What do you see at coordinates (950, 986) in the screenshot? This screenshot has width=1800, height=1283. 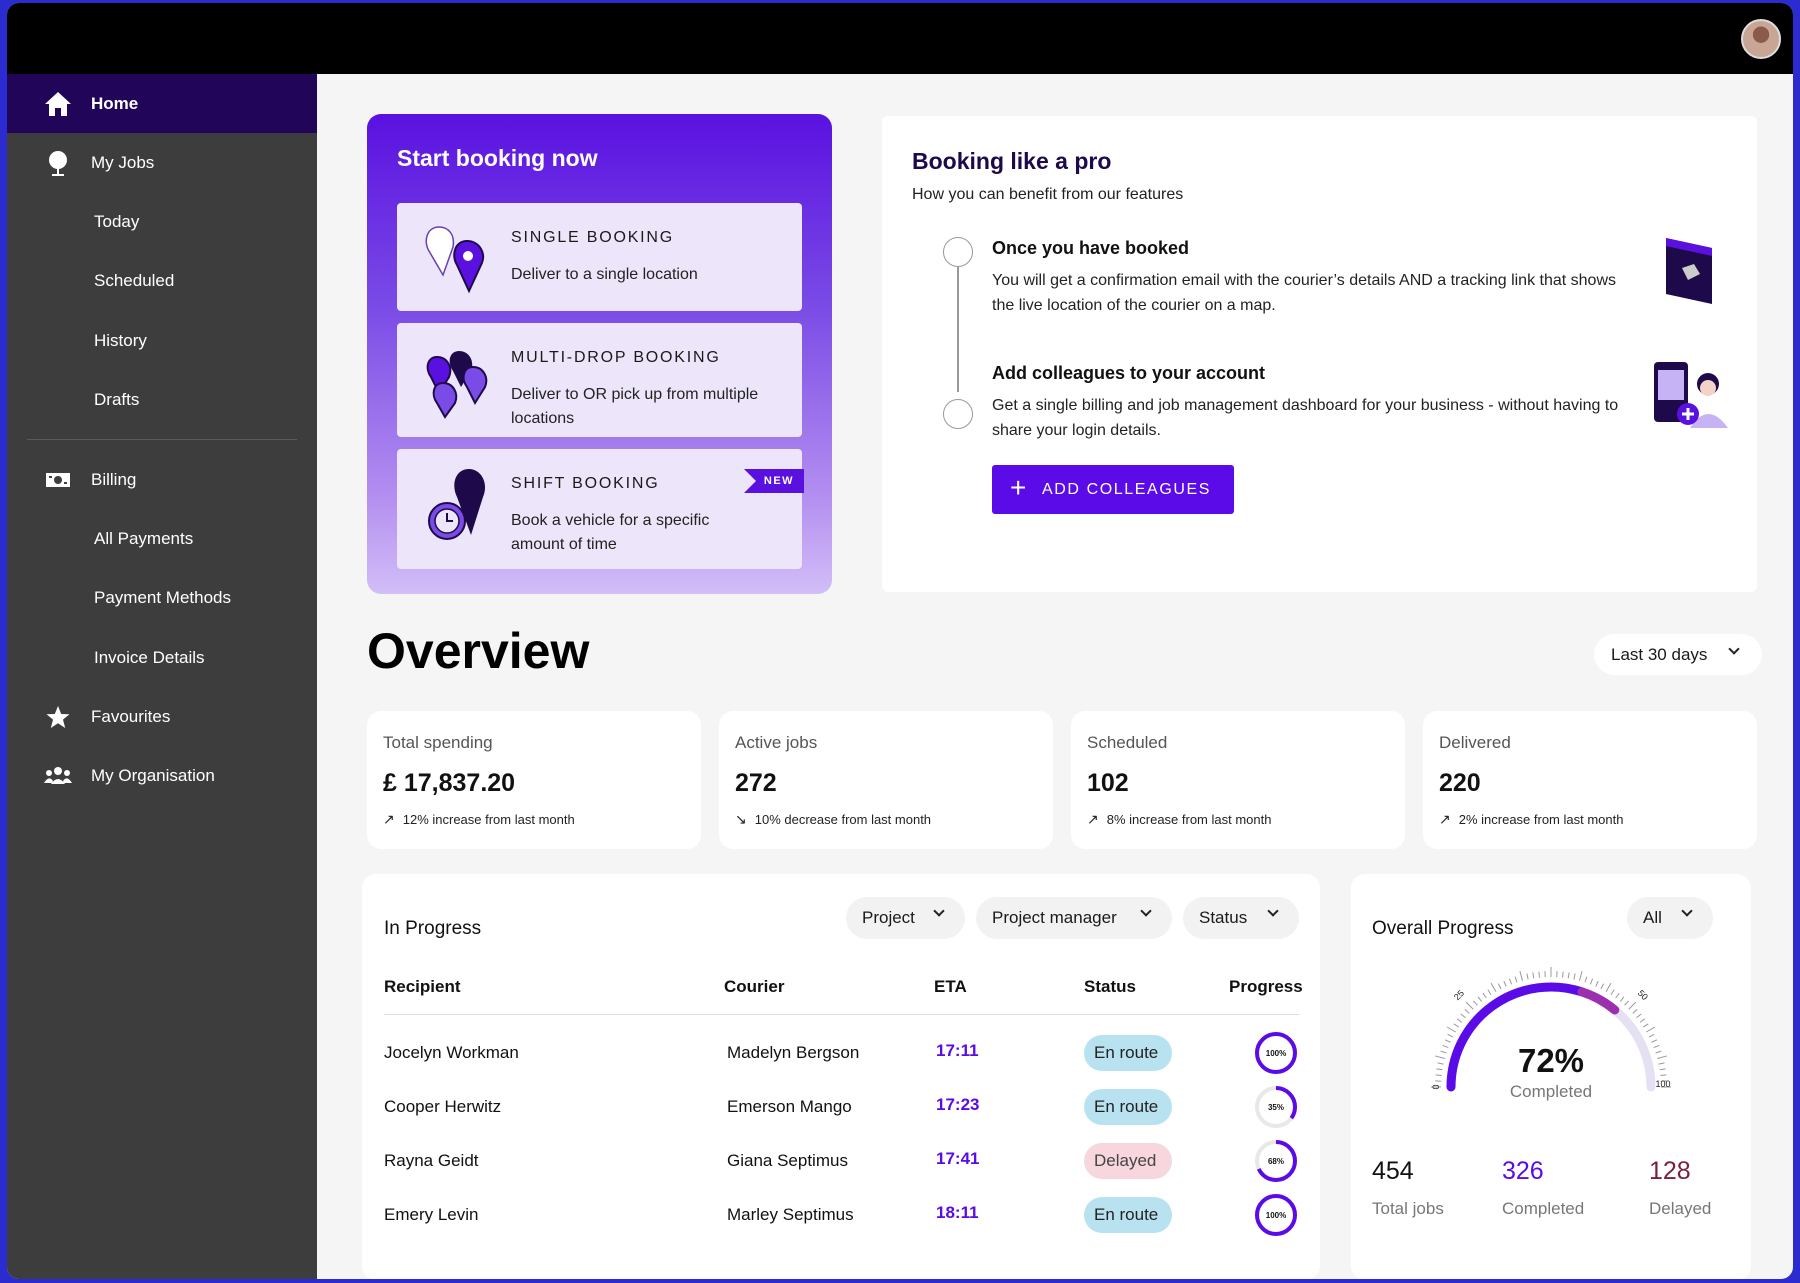 I see `column-header-eta: ETA` at bounding box center [950, 986].